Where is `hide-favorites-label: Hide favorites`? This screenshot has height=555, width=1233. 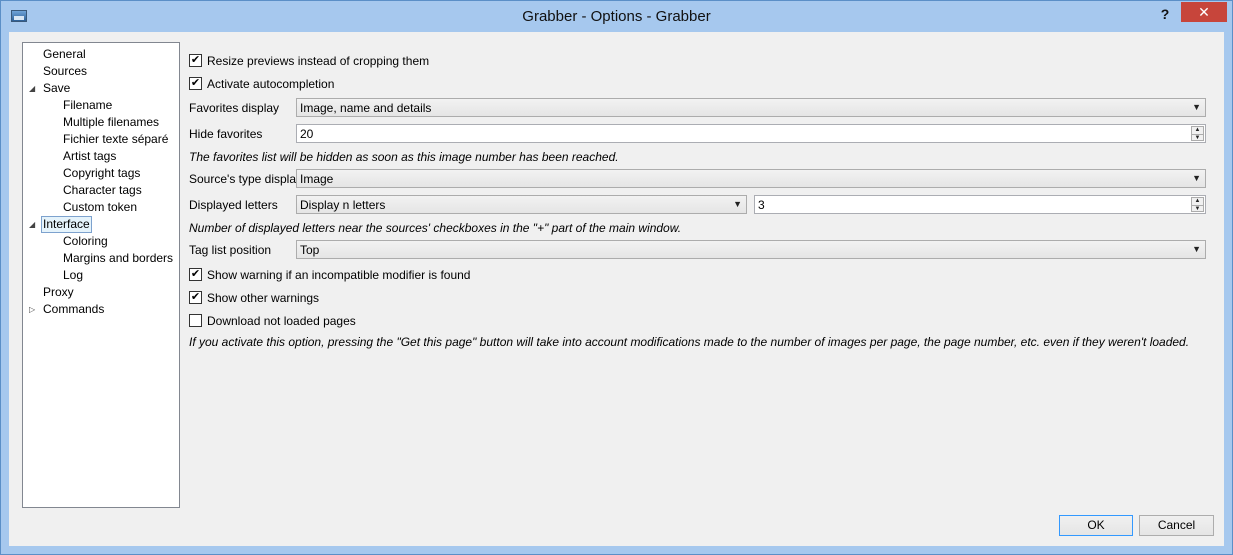 hide-favorites-label: Hide favorites is located at coordinates (226, 134).